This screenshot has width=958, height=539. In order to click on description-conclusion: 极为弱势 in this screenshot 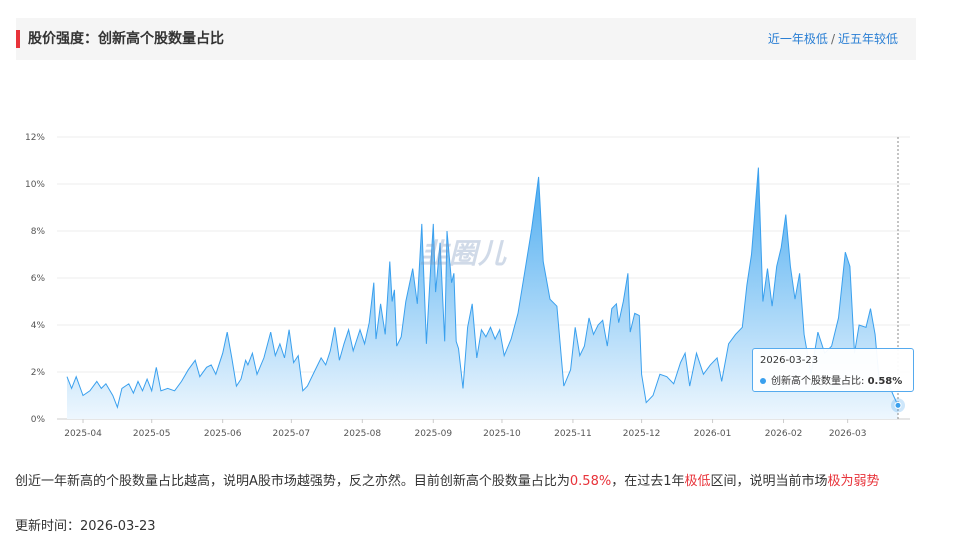, I will do `click(853, 481)`.